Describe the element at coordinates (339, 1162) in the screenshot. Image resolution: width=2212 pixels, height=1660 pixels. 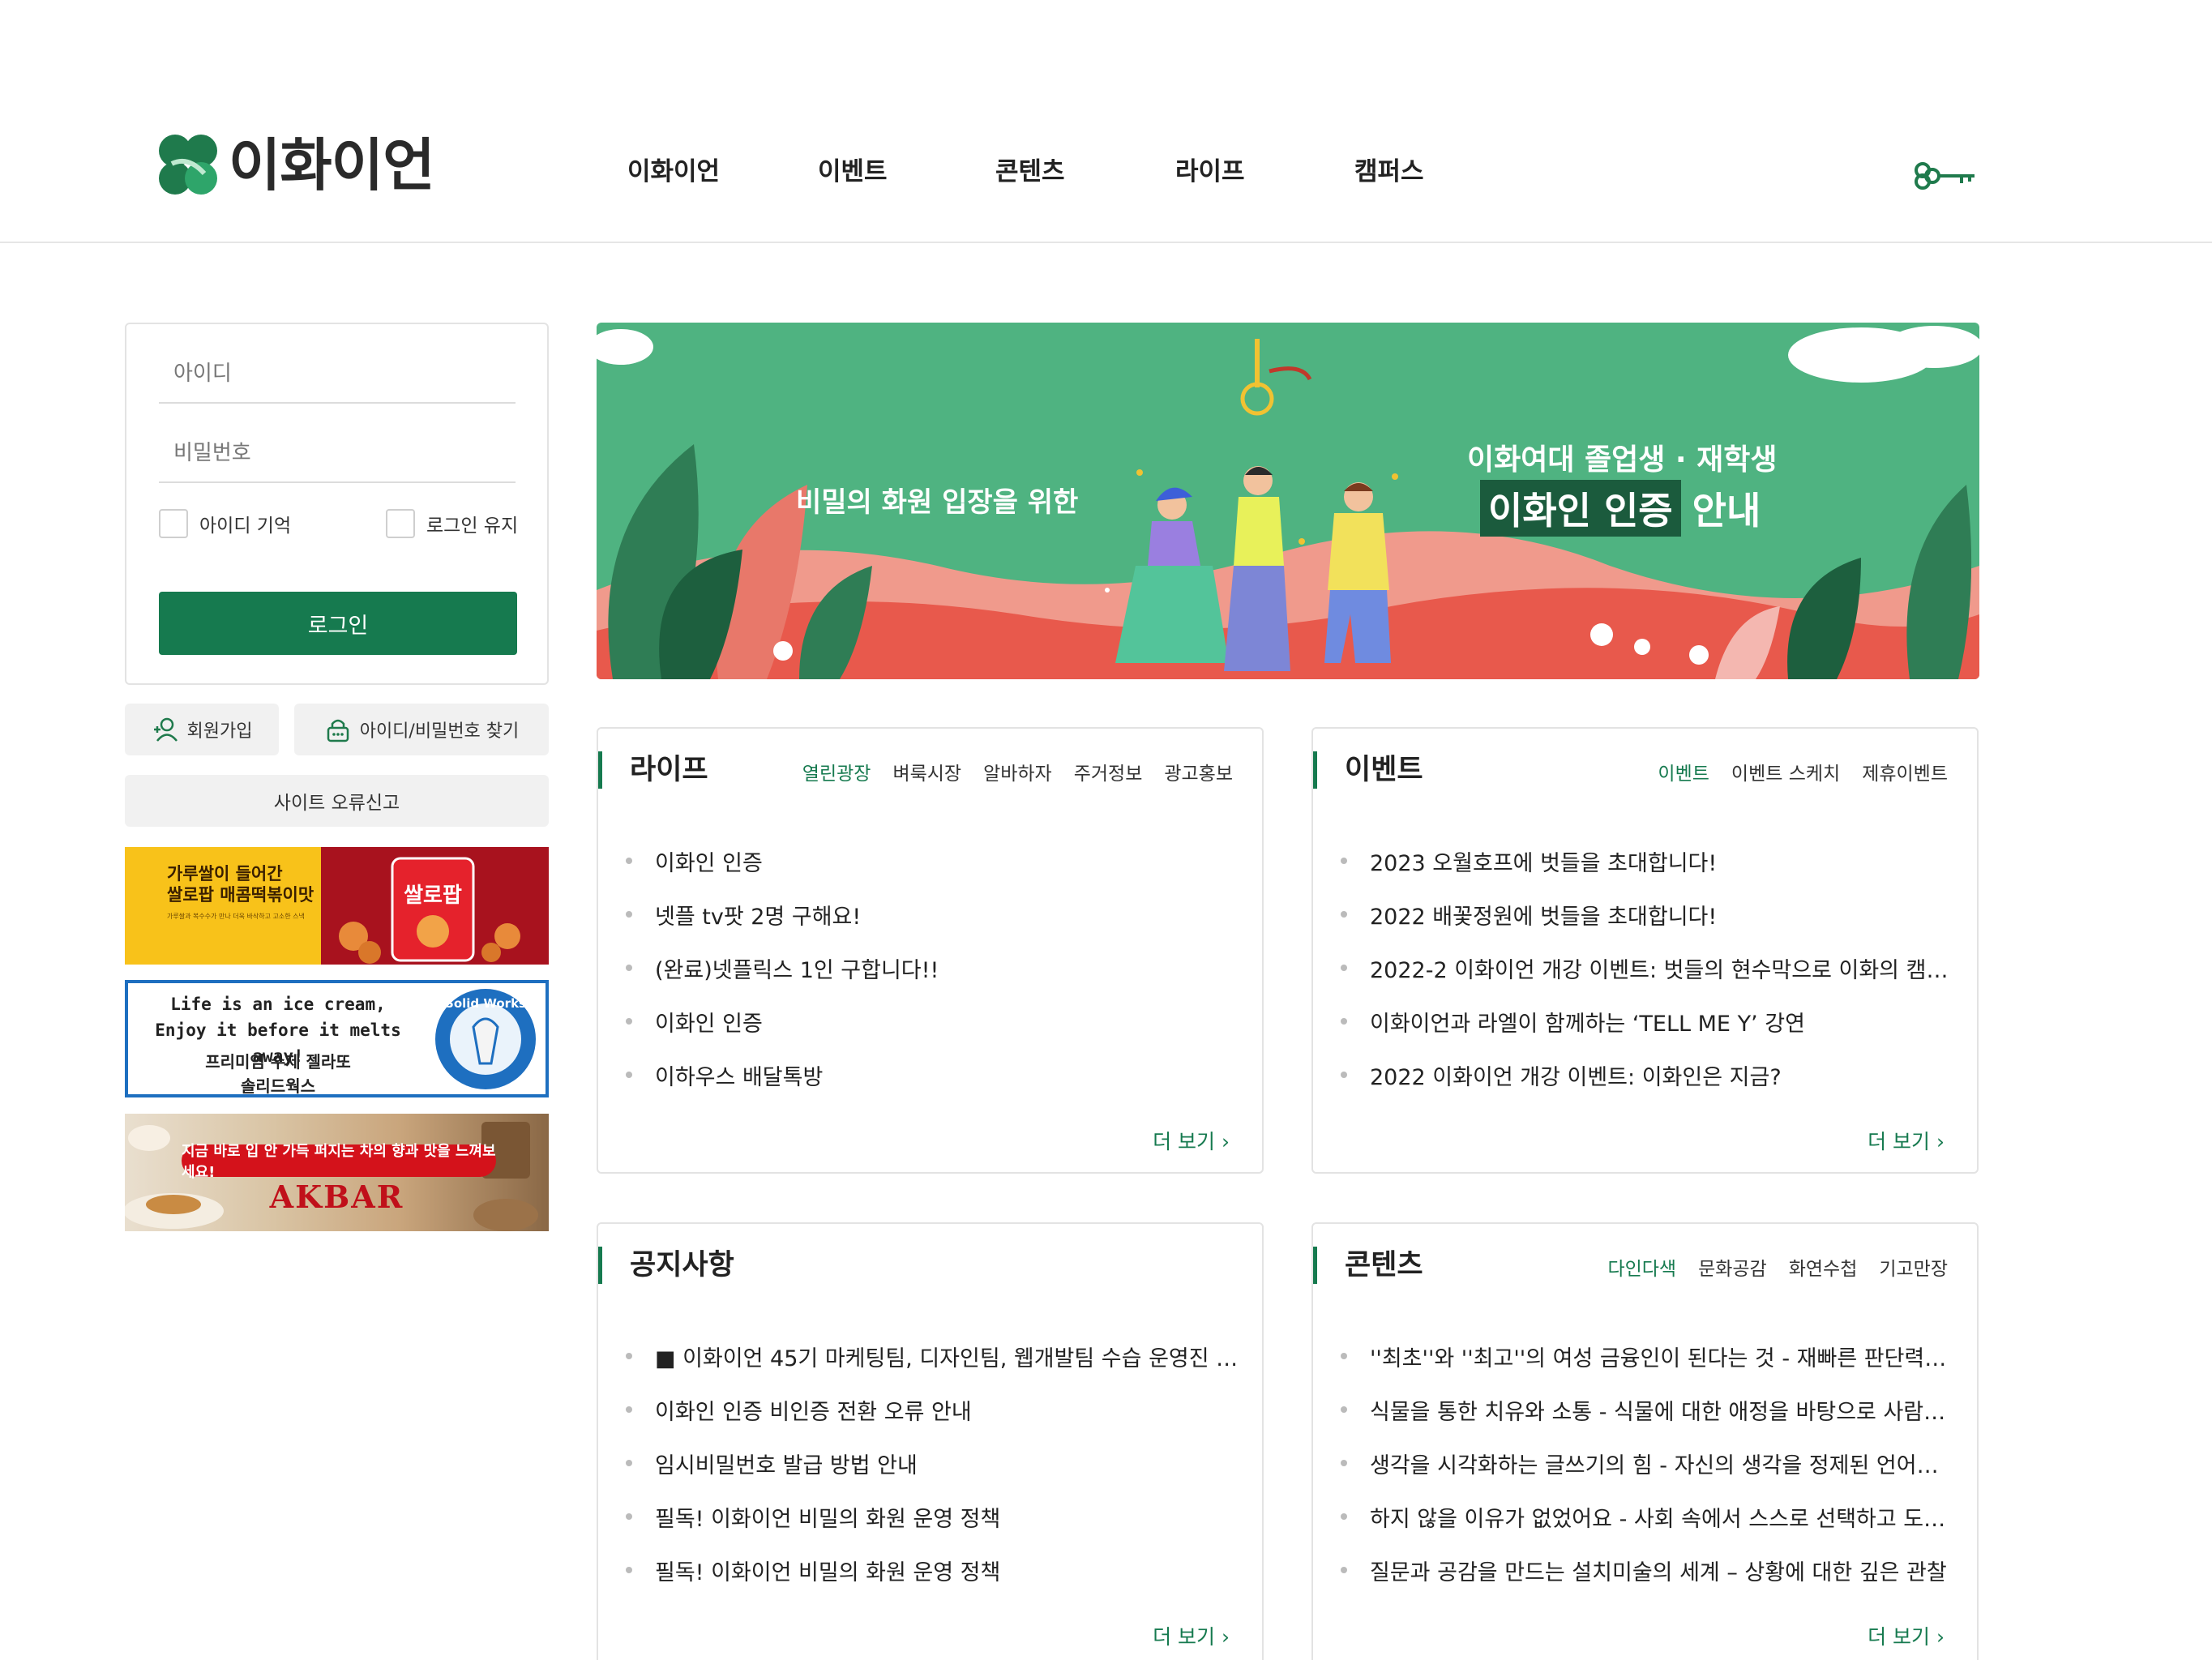
I see `ad-akbar-tagline: 지금 바로 입 안 가득 퍼지는 차의 향과 맛을 느껴보세요!` at that location.